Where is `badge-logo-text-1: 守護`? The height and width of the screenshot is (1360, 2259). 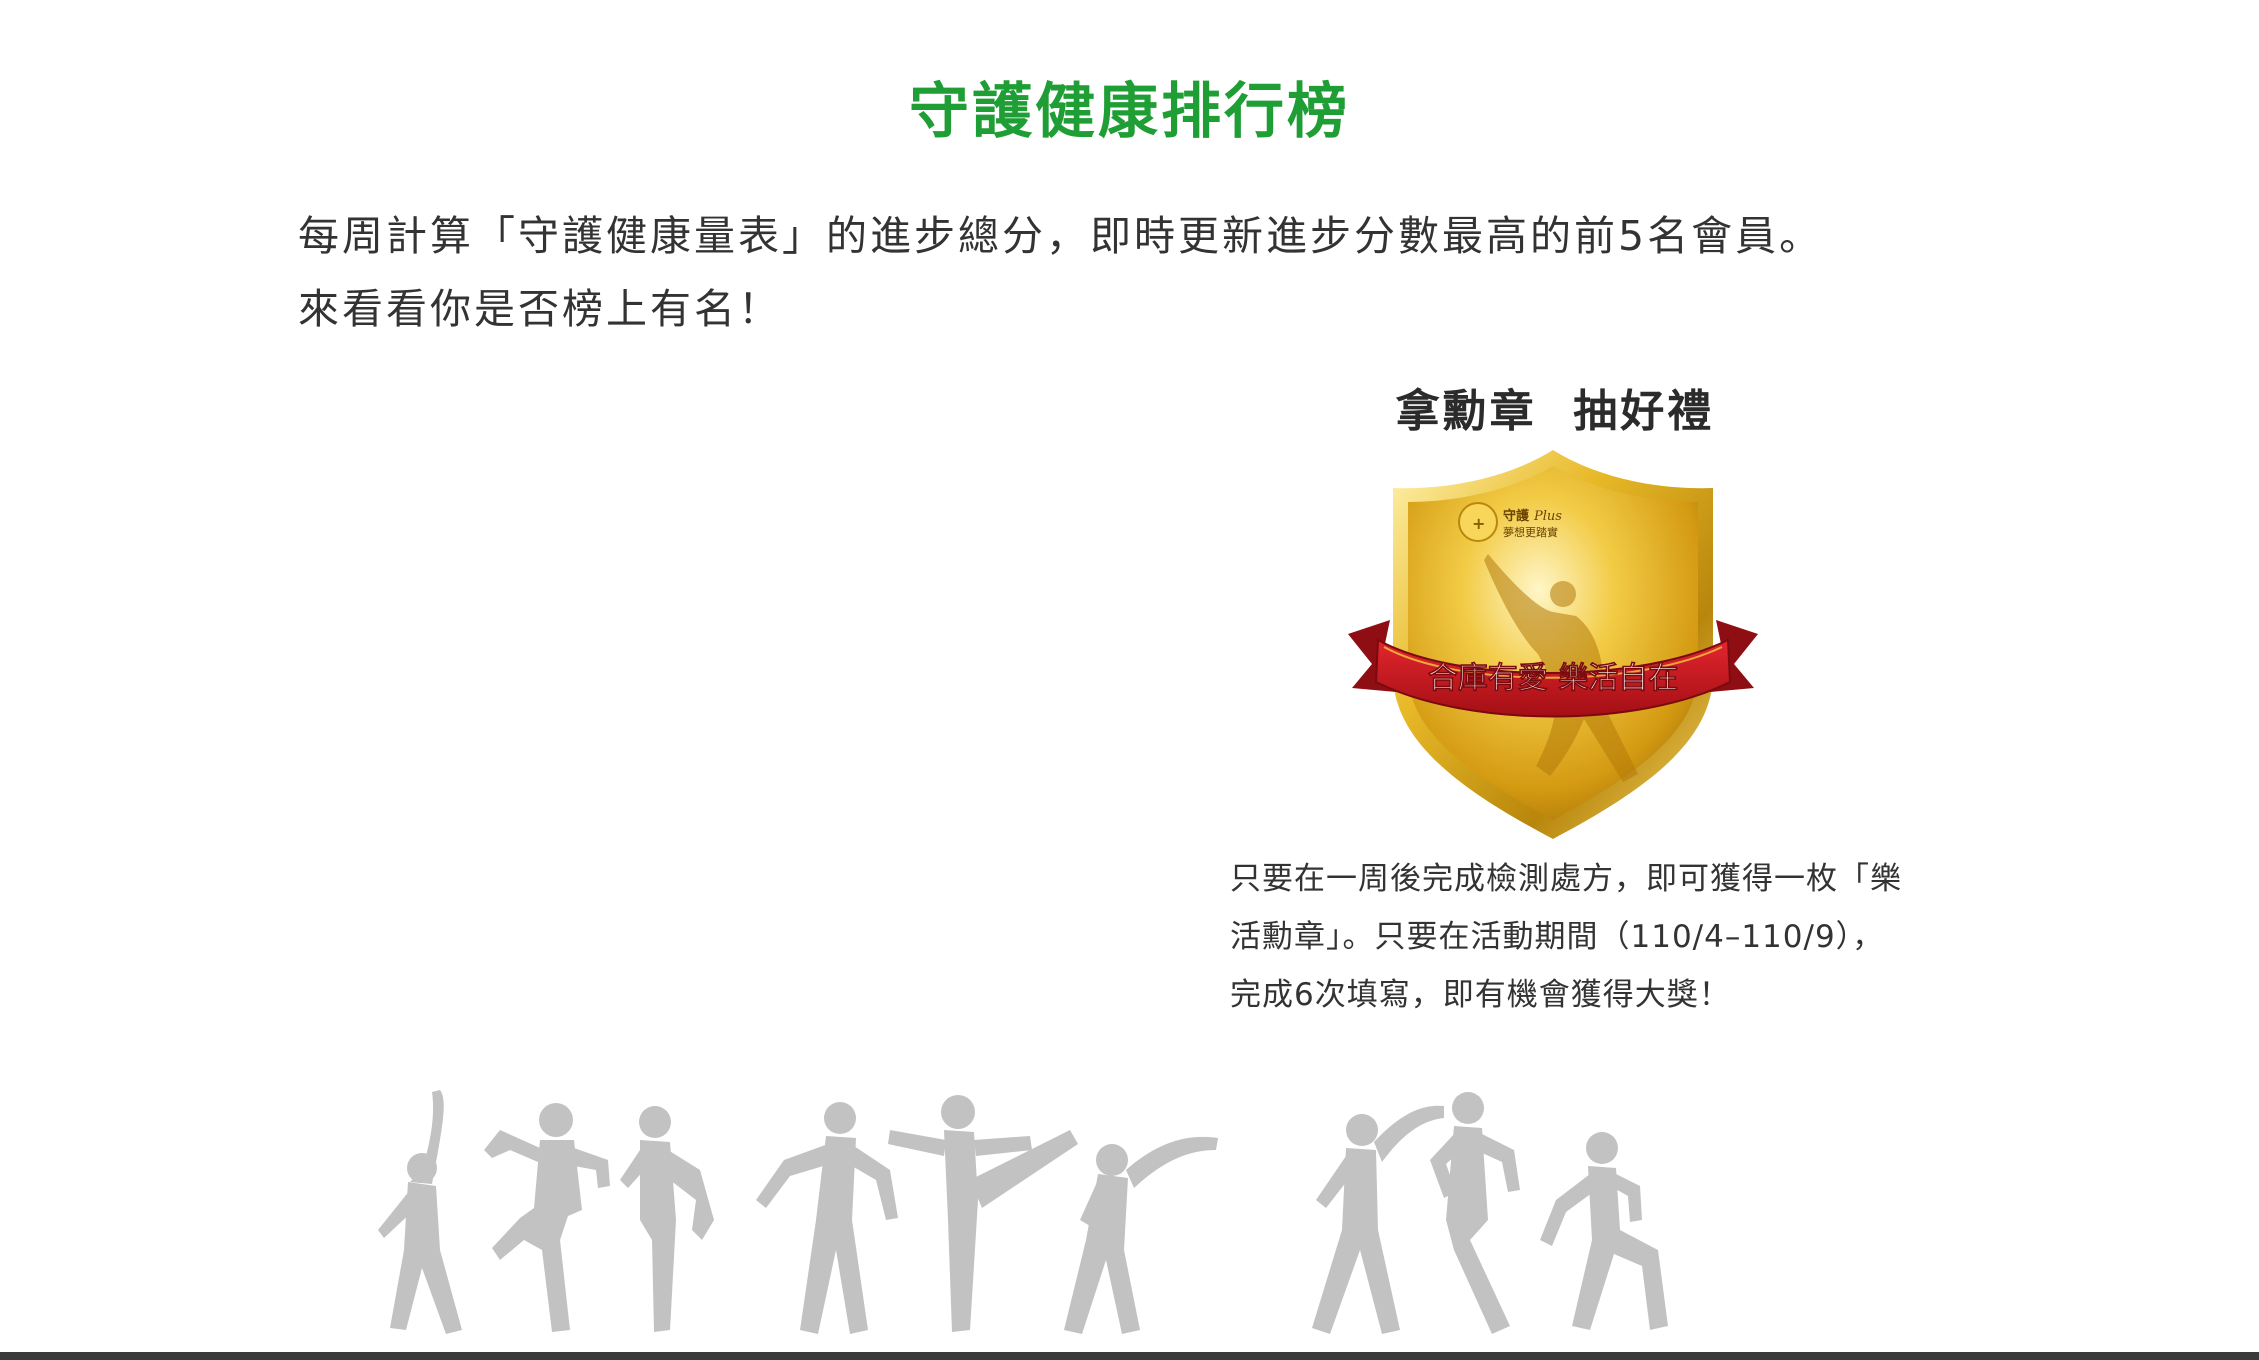
badge-logo-text-1: 守護 is located at coordinates (1516, 516).